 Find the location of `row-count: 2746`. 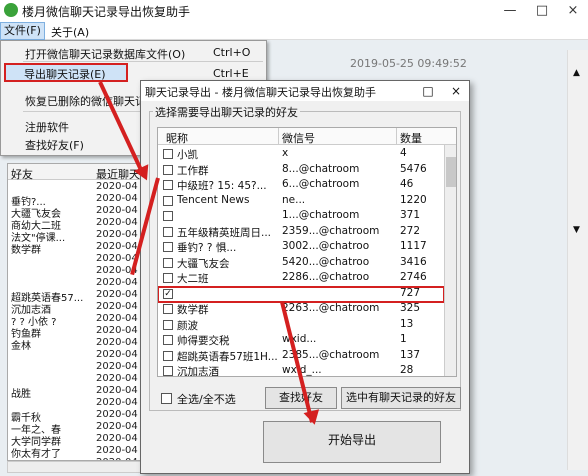

row-count: 2746 is located at coordinates (413, 277).